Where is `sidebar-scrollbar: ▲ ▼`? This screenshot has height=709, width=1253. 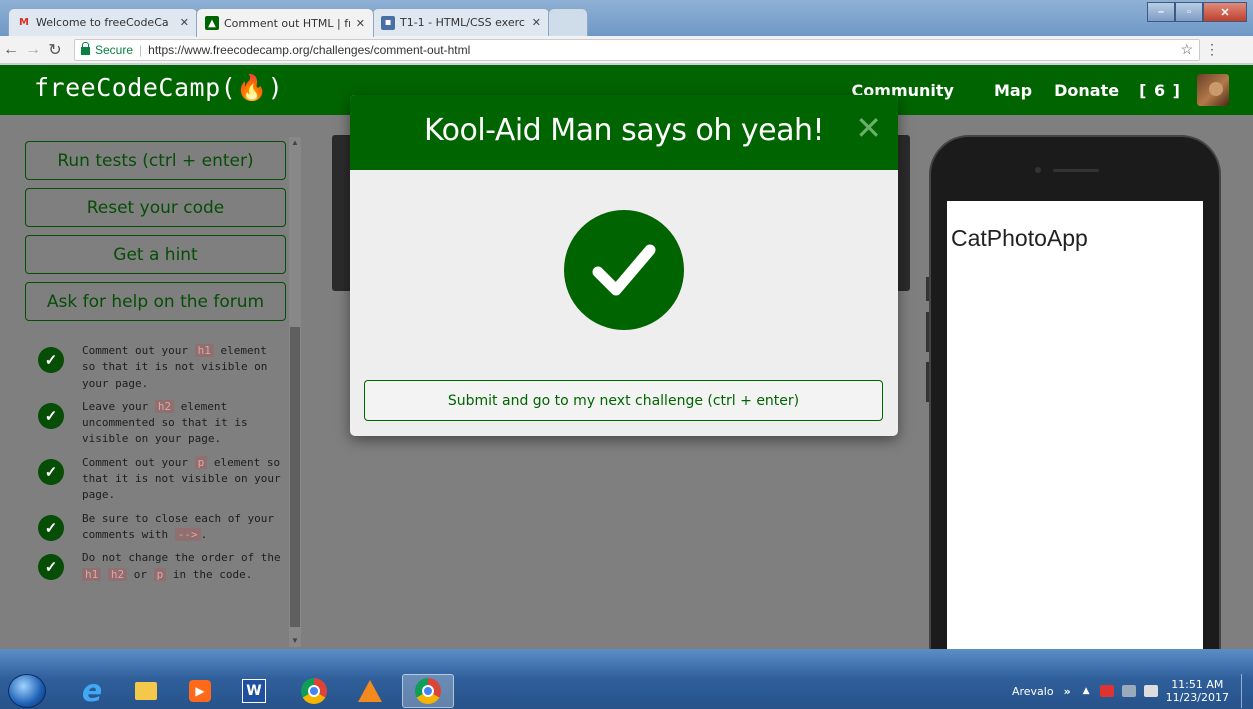 sidebar-scrollbar: ▲ ▼ is located at coordinates (295, 392).